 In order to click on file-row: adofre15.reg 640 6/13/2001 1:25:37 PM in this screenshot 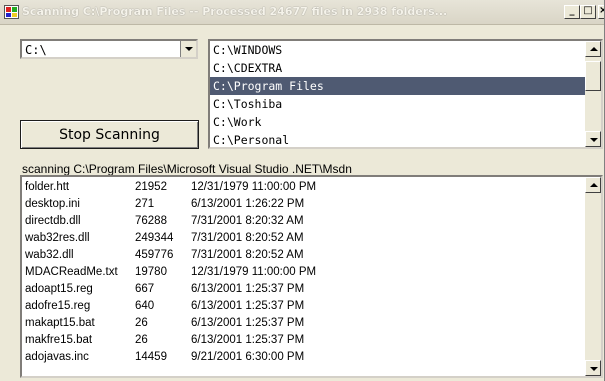, I will do `click(304, 306)`.